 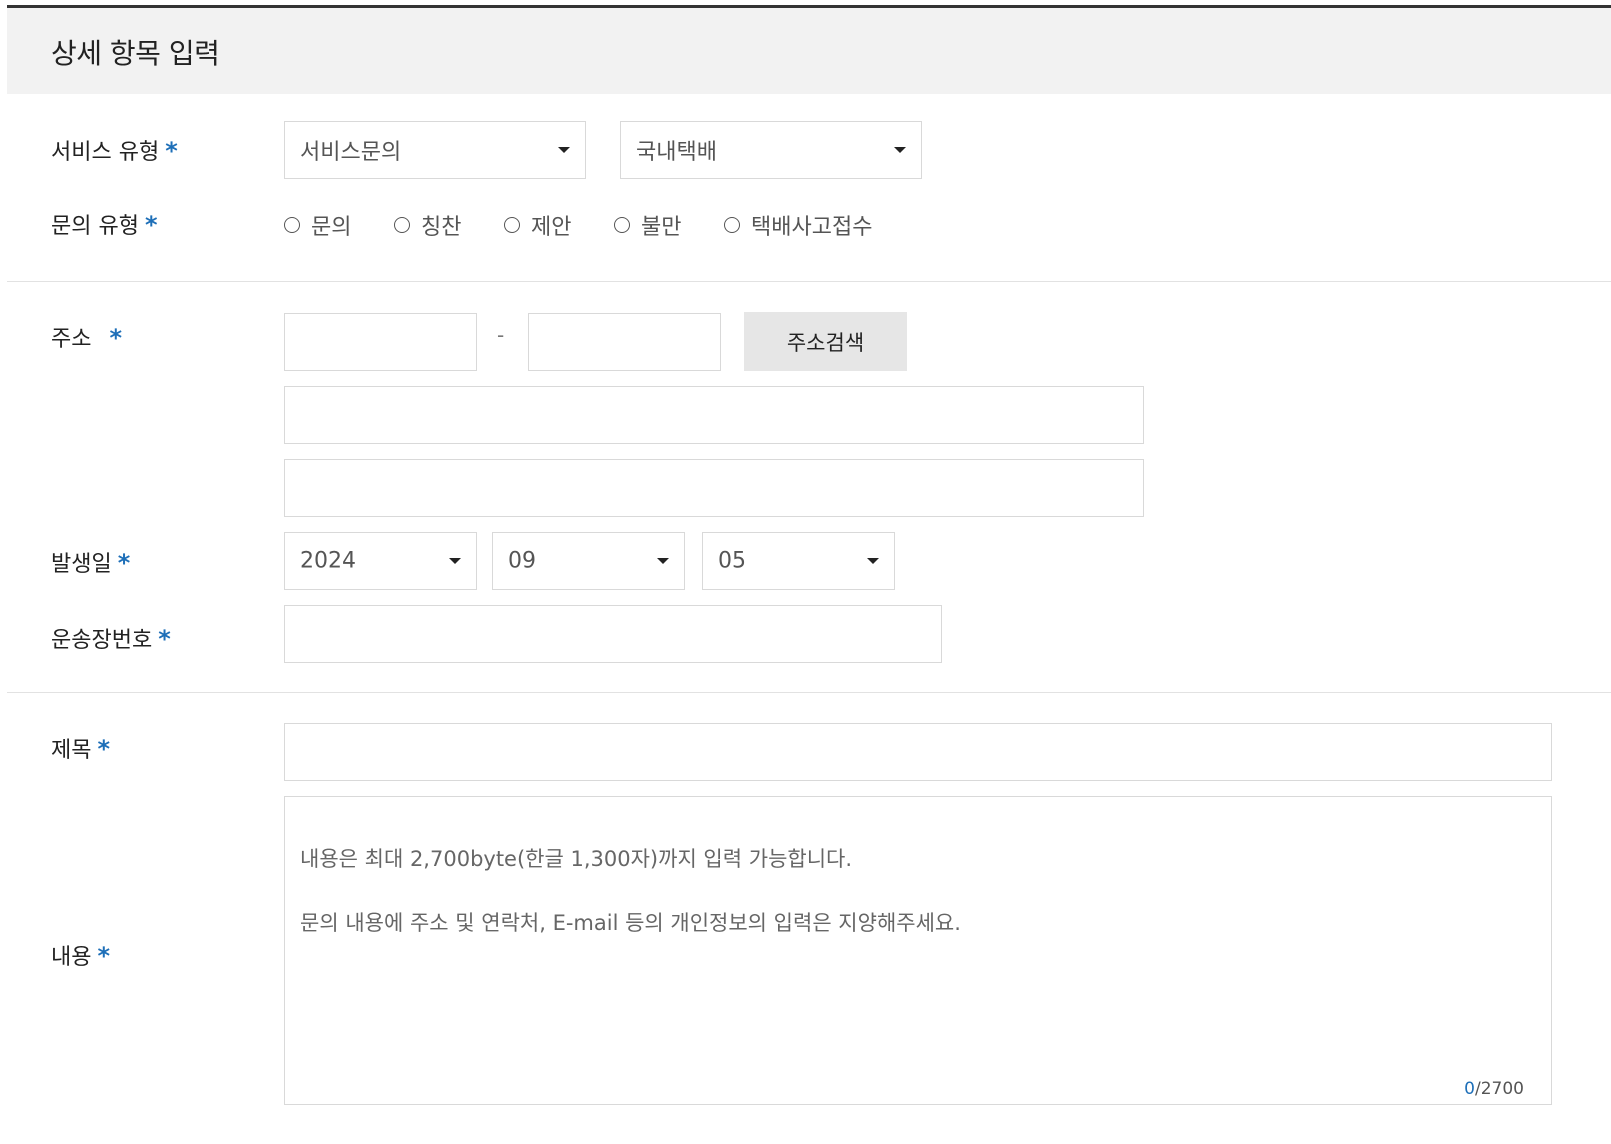 I want to click on content-label: 내용 *, so click(x=80, y=955).